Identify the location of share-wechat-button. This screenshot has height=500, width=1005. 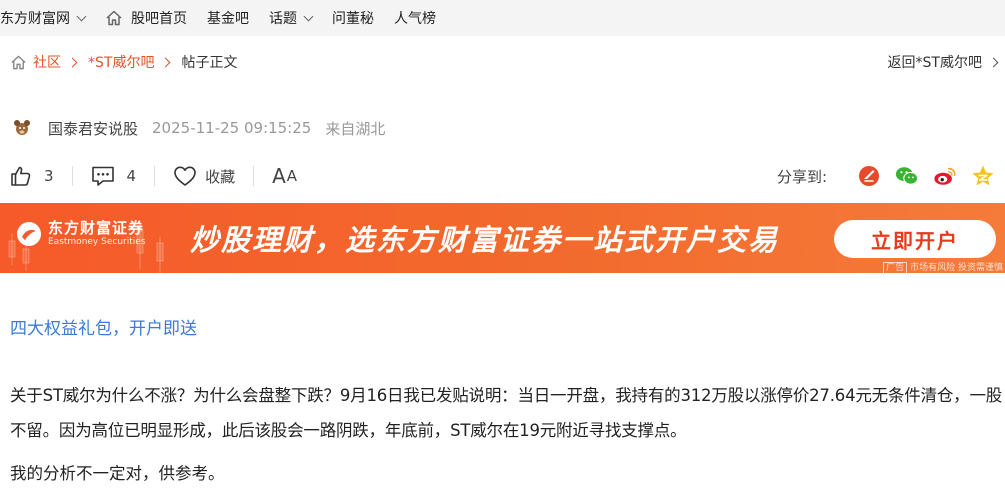
(907, 176).